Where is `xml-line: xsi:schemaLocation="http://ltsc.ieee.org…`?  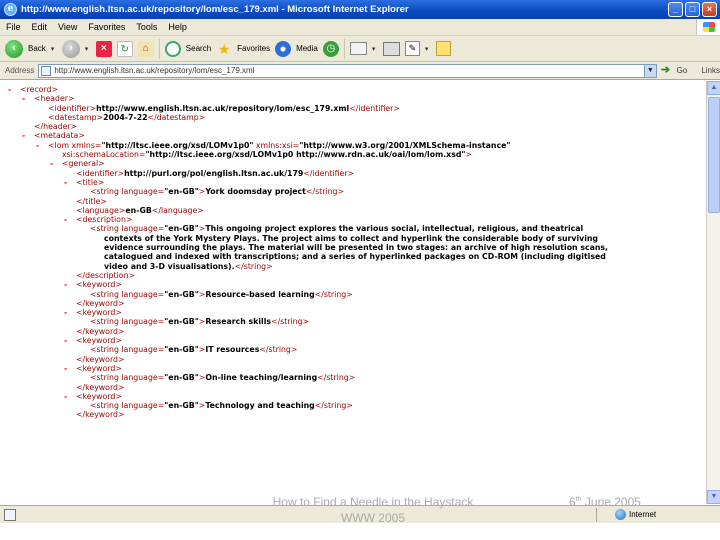 xml-line: xsi:schemaLocation="http://ltsc.ieee.org… is located at coordinates (357, 154).